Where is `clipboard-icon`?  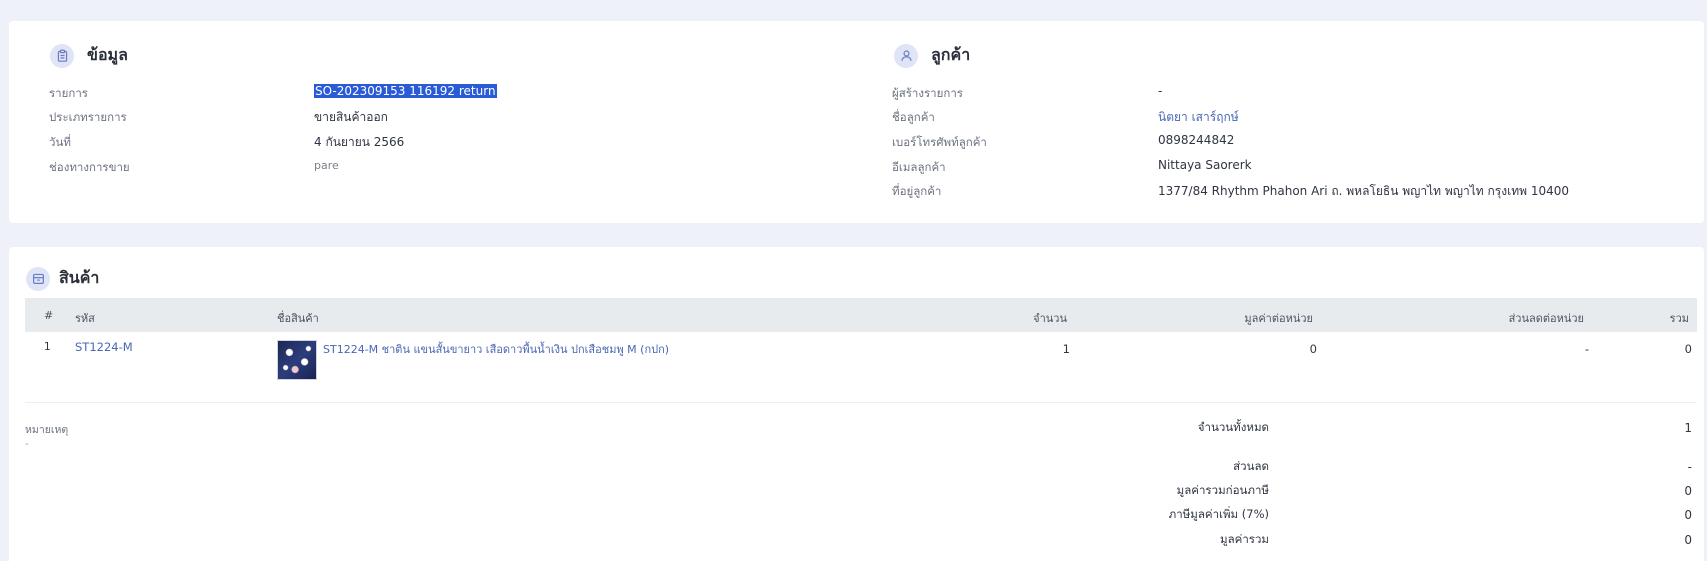 clipboard-icon is located at coordinates (62, 55).